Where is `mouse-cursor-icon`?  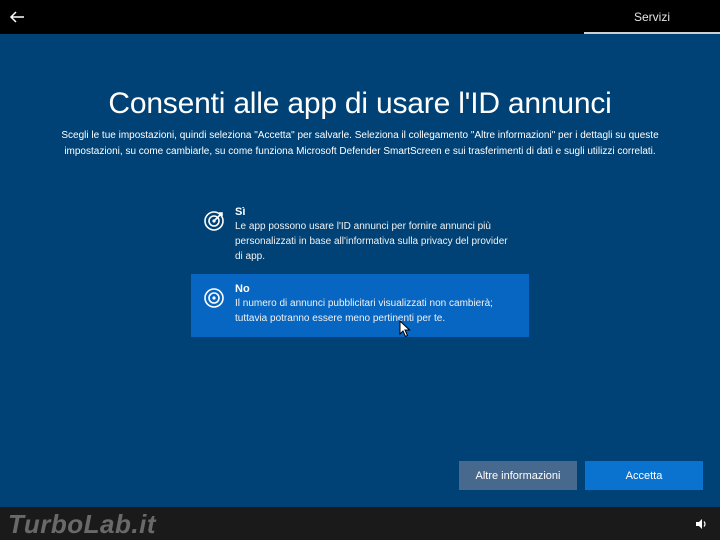 mouse-cursor-icon is located at coordinates (405, 329).